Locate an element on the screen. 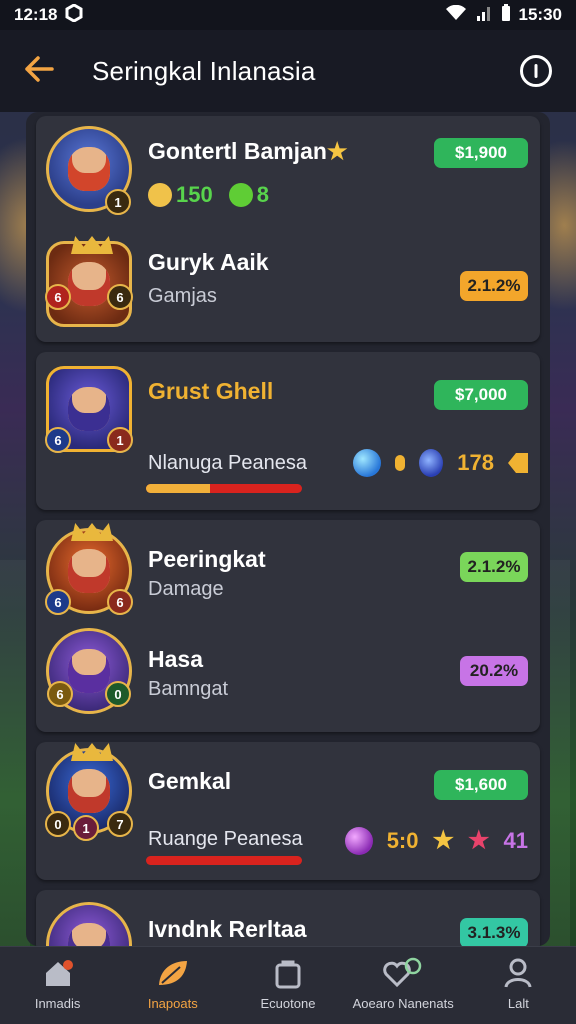 The image size is (576, 1024). nav-item-home: Inmadis is located at coordinates (58, 983).